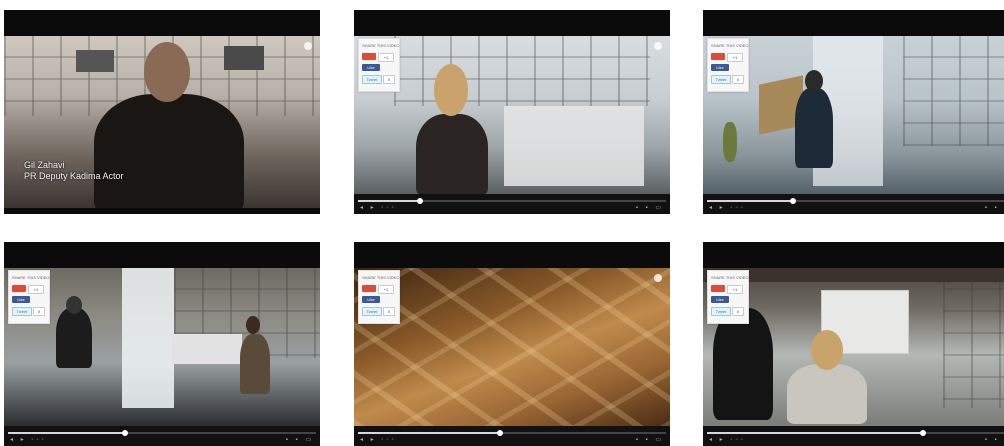 The height and width of the screenshot is (446, 1004). What do you see at coordinates (148, 338) in the screenshot?
I see `white-curtain` at bounding box center [148, 338].